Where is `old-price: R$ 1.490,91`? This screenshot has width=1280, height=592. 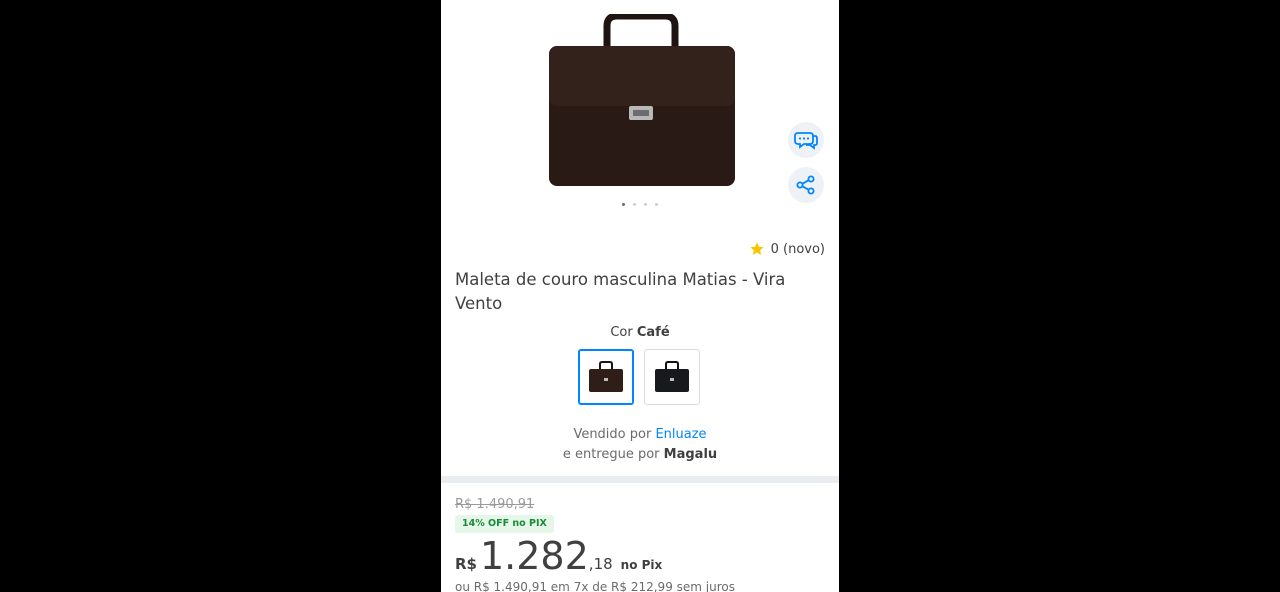 old-price: R$ 1.490,91 is located at coordinates (495, 504).